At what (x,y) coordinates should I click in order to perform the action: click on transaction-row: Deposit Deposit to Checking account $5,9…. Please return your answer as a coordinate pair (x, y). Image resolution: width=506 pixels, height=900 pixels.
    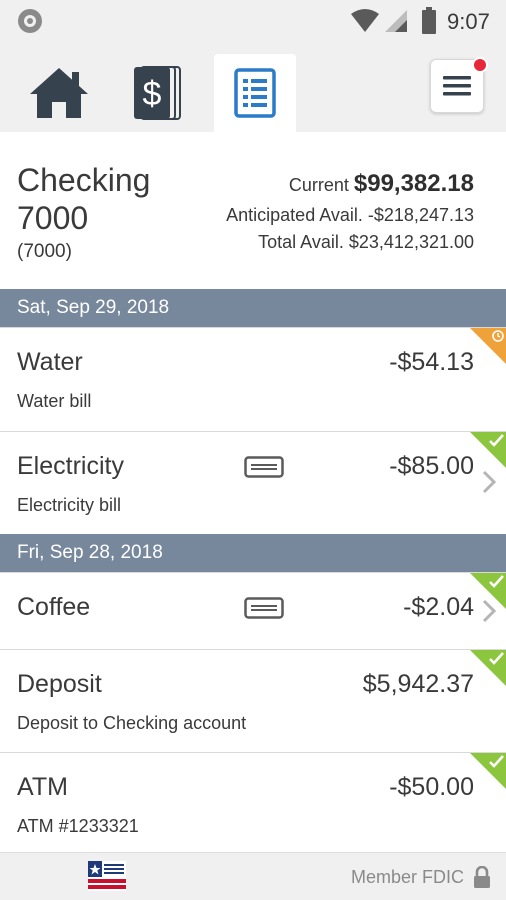
    Looking at the image, I should click on (253, 700).